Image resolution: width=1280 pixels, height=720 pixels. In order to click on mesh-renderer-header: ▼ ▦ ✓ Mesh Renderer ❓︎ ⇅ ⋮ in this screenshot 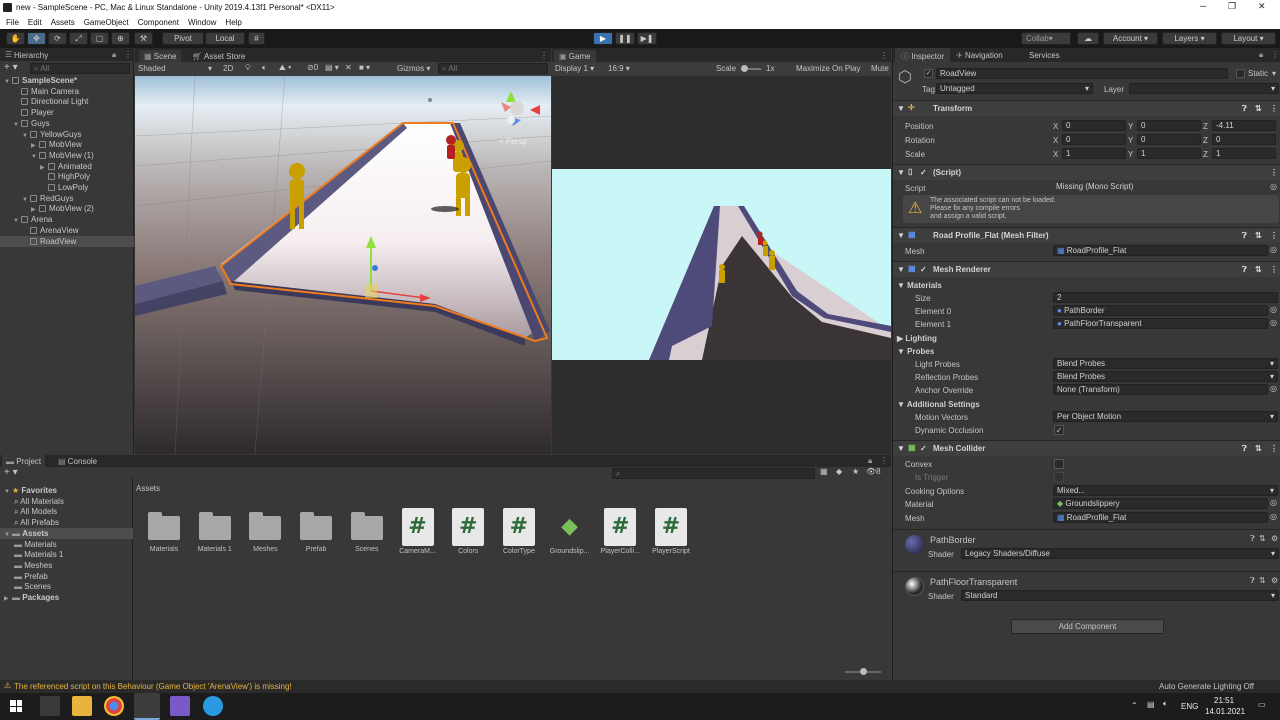, I will do `click(1086, 269)`.